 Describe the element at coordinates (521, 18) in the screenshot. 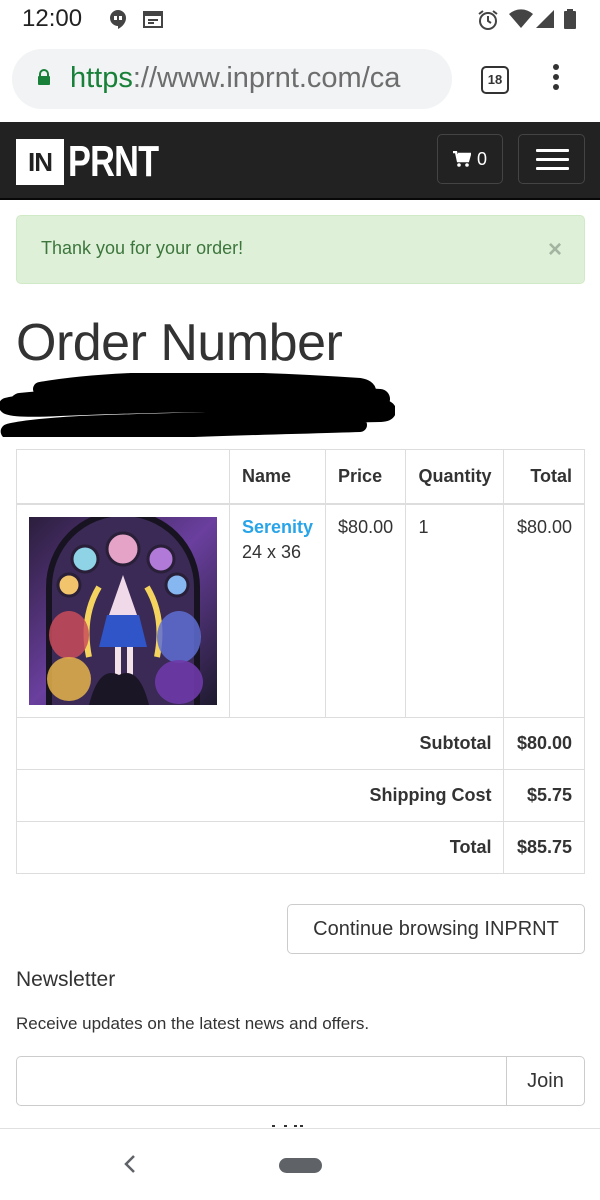

I see `wifi-icon` at that location.